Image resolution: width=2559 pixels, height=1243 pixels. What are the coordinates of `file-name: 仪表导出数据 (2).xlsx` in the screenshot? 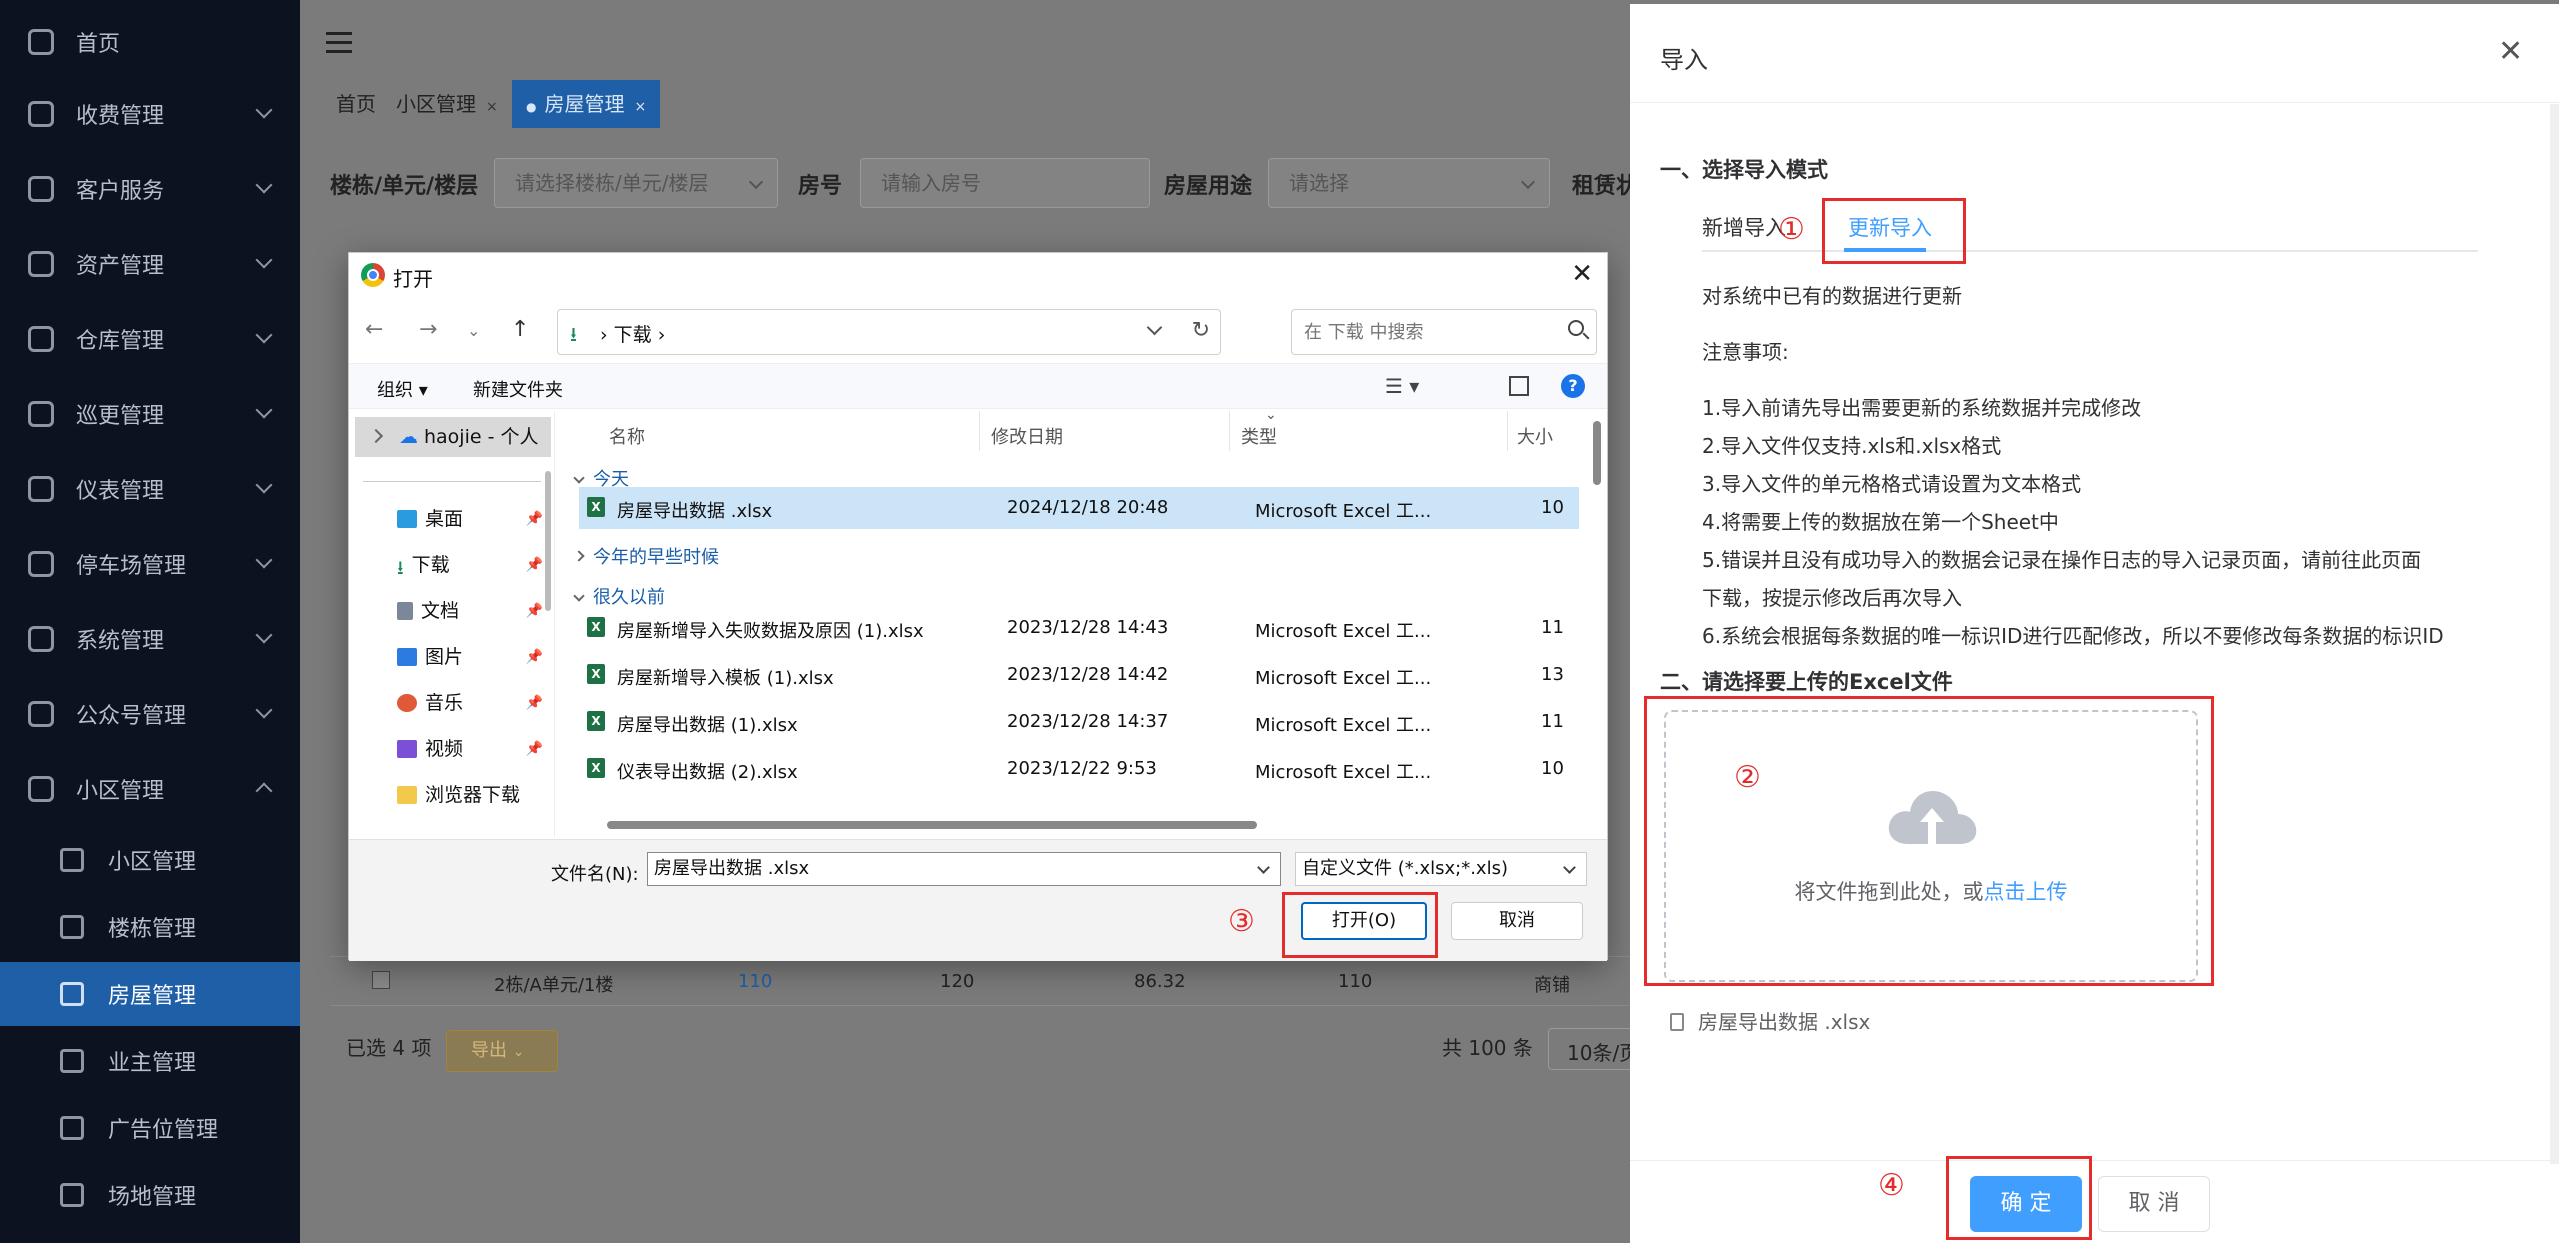 It's located at (707, 772).